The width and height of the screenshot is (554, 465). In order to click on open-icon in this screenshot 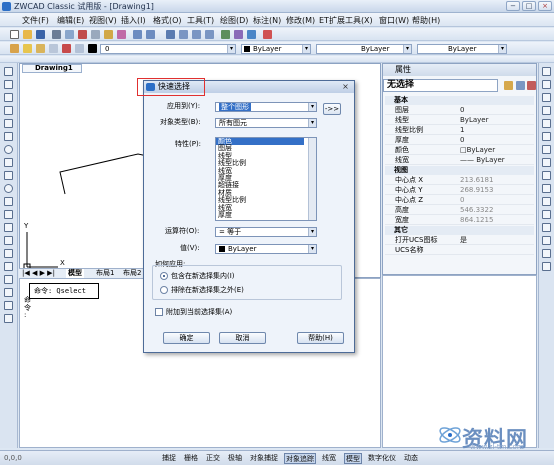, I will do `click(27, 34)`.